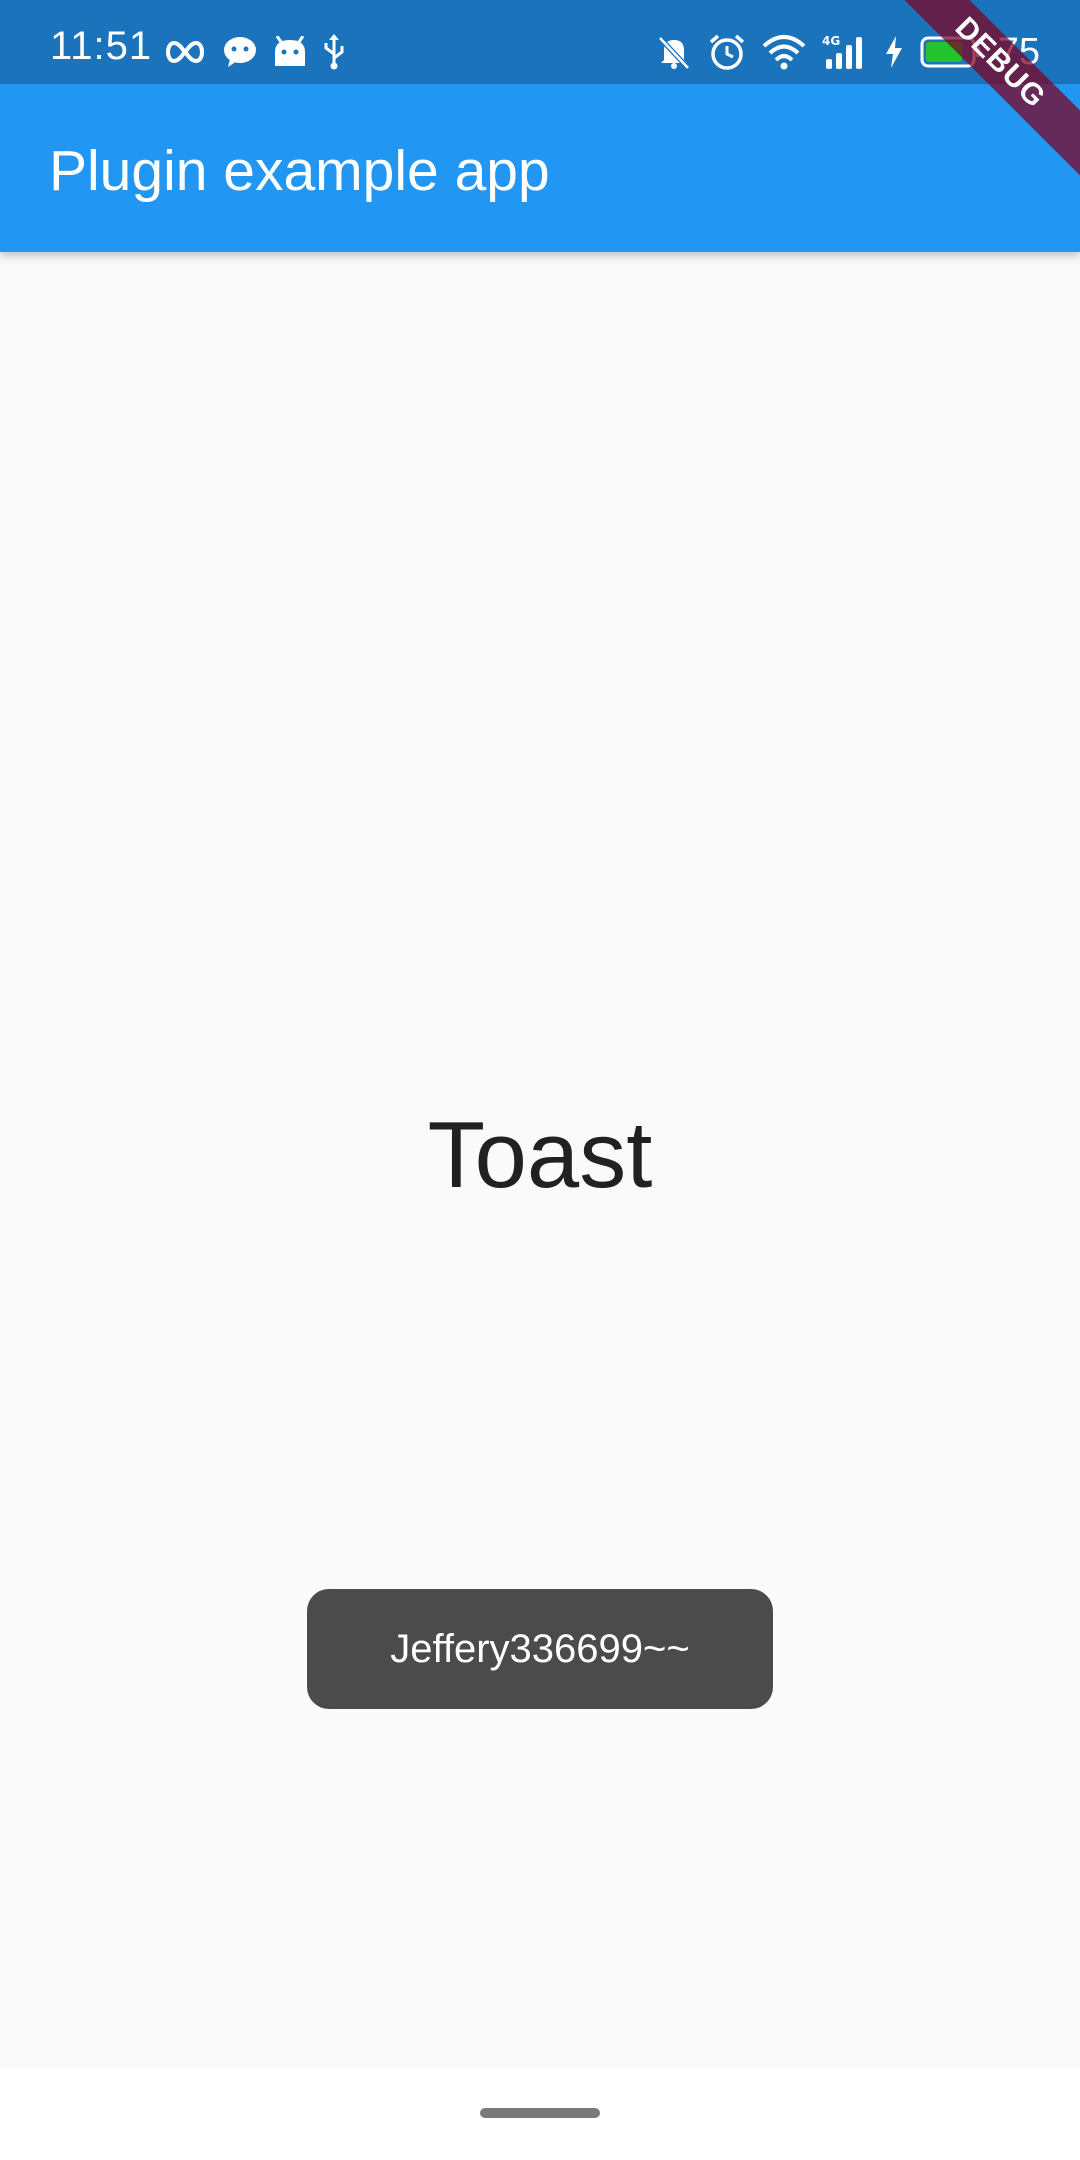 This screenshot has height=2160, width=1080. I want to click on app-bar: Plugin example app, so click(540, 168).